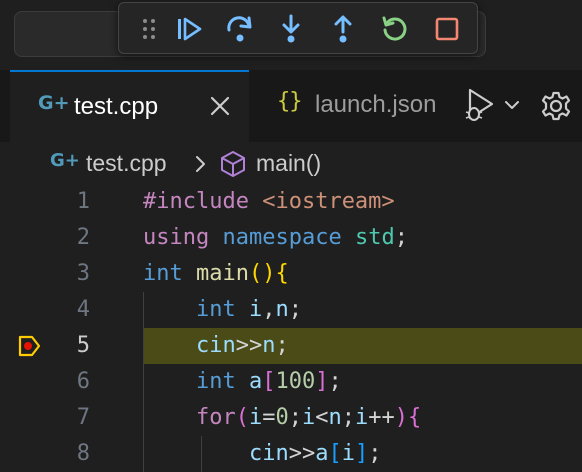  Describe the element at coordinates (381, 417) in the screenshot. I see `code-token: ++` at that location.